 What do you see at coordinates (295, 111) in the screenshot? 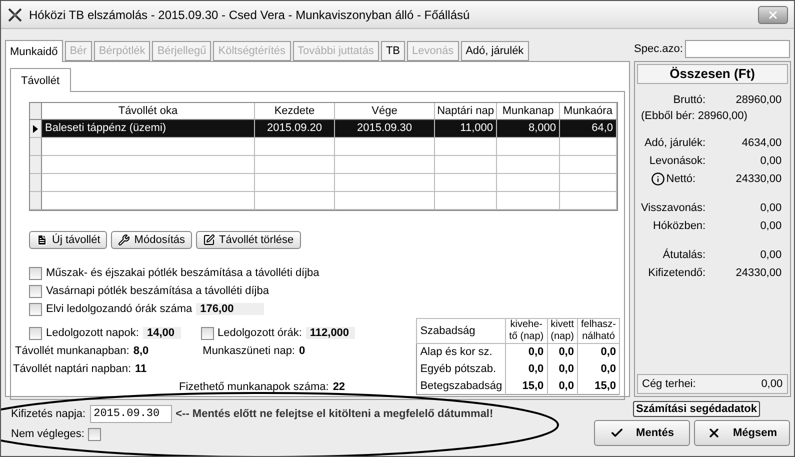
I see `column-header: Kezdete` at bounding box center [295, 111].